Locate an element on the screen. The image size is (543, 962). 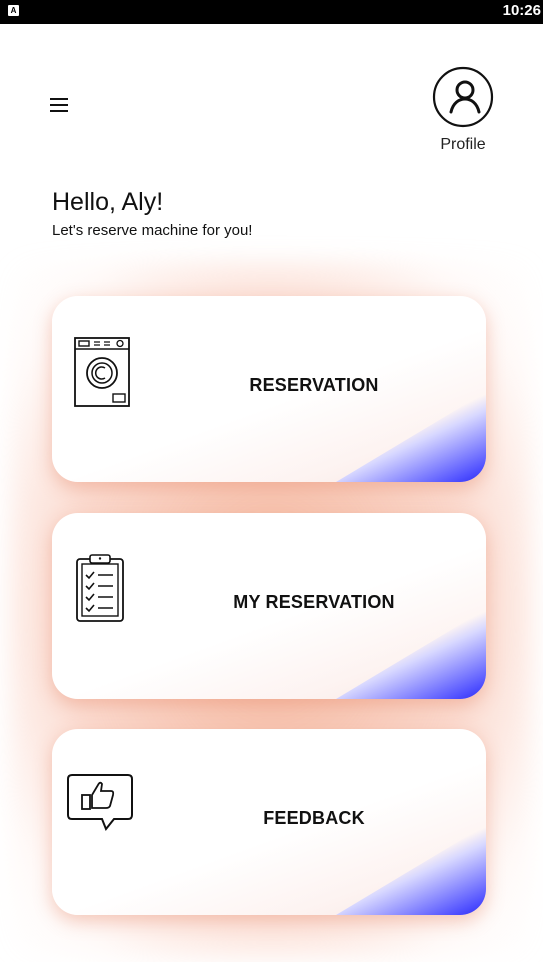
thumbs-up-feedback-icon is located at coordinates (100, 802).